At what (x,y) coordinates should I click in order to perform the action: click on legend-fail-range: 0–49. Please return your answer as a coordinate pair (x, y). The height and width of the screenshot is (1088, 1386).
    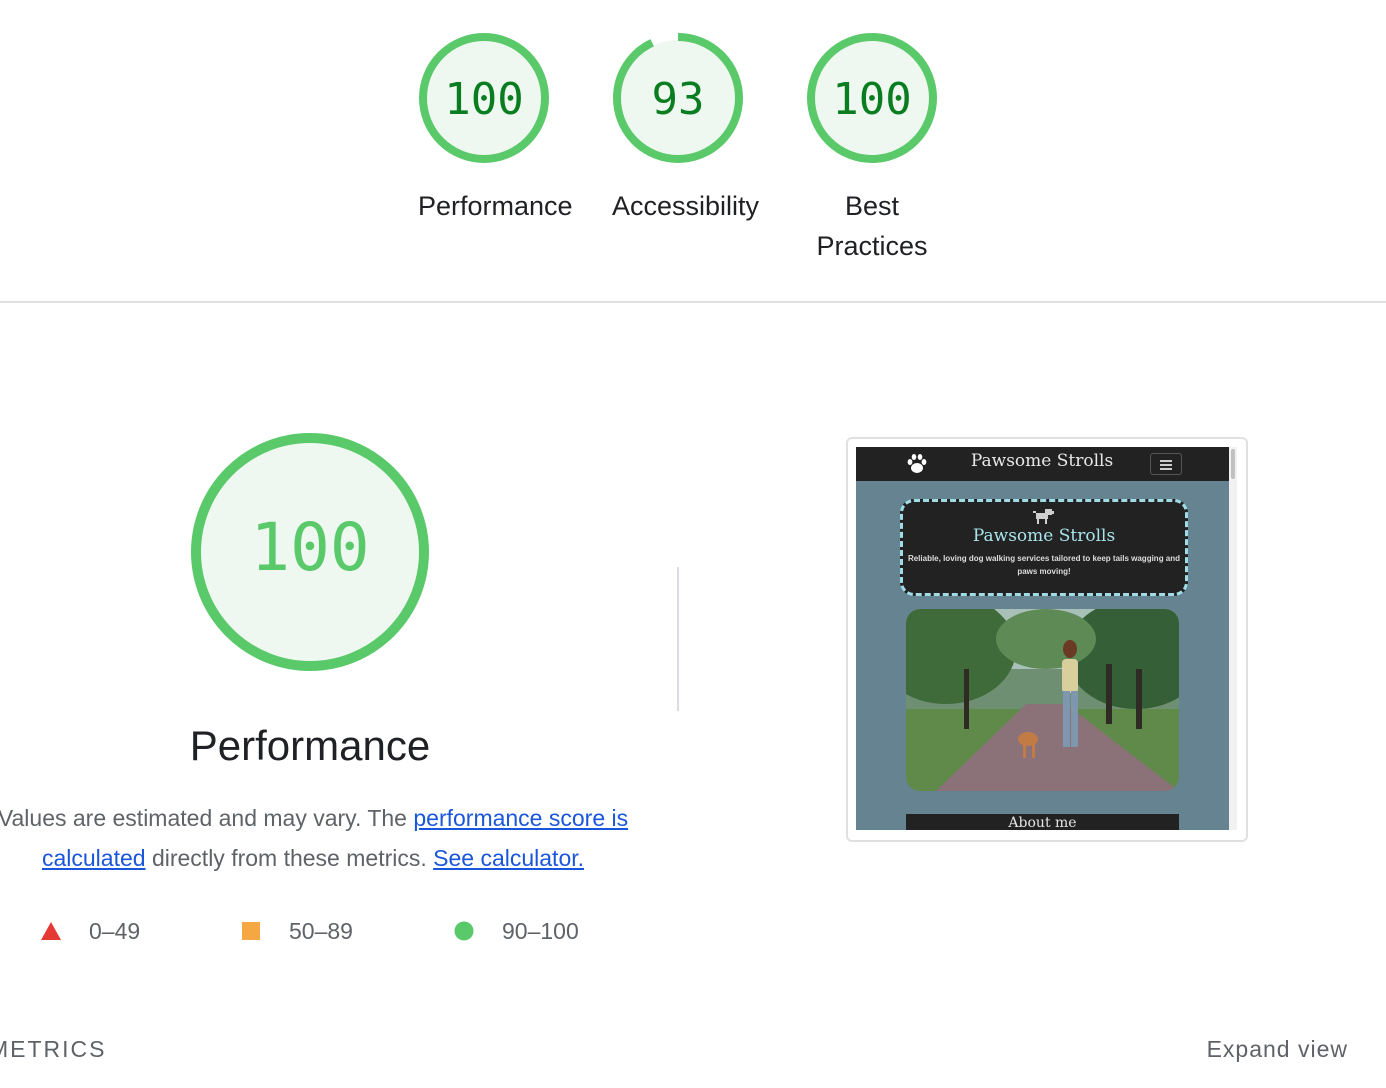
    Looking at the image, I should click on (115, 931).